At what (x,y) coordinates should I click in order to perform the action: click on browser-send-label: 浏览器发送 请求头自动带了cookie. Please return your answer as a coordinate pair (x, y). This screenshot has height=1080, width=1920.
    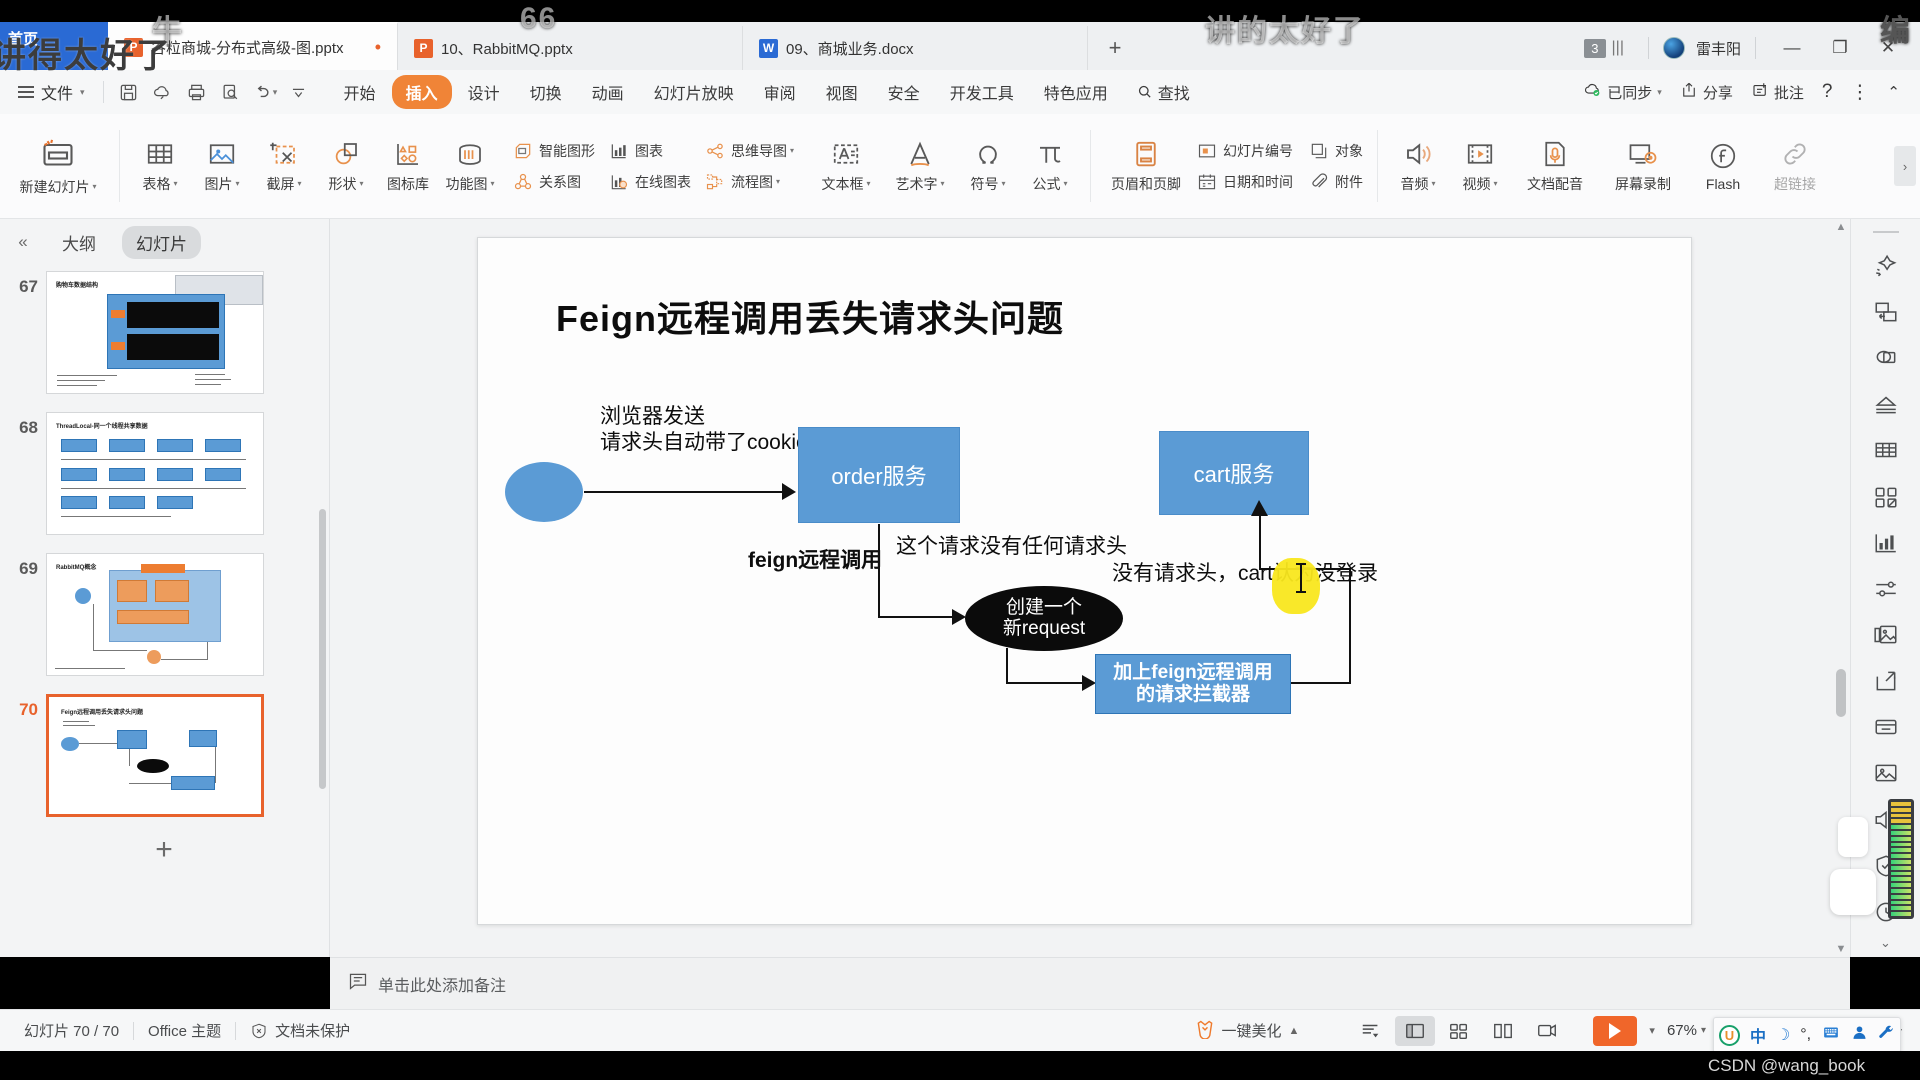
    Looking at the image, I should click on (704, 430).